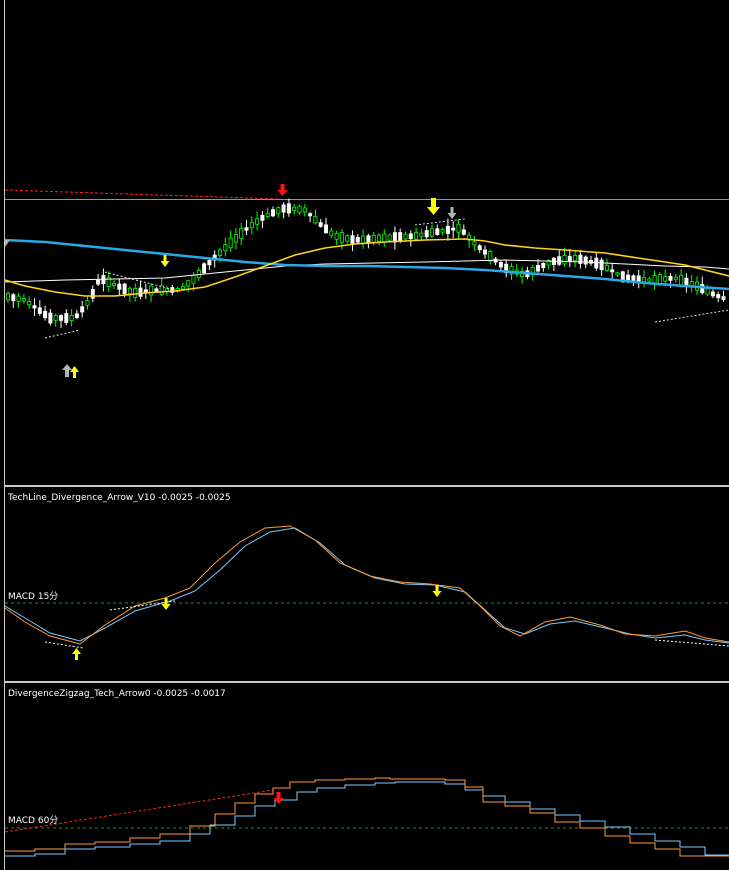 Image resolution: width=729 pixels, height=870 pixels. What do you see at coordinates (691, 643) in the screenshot?
I see `divergence-line-right` at bounding box center [691, 643].